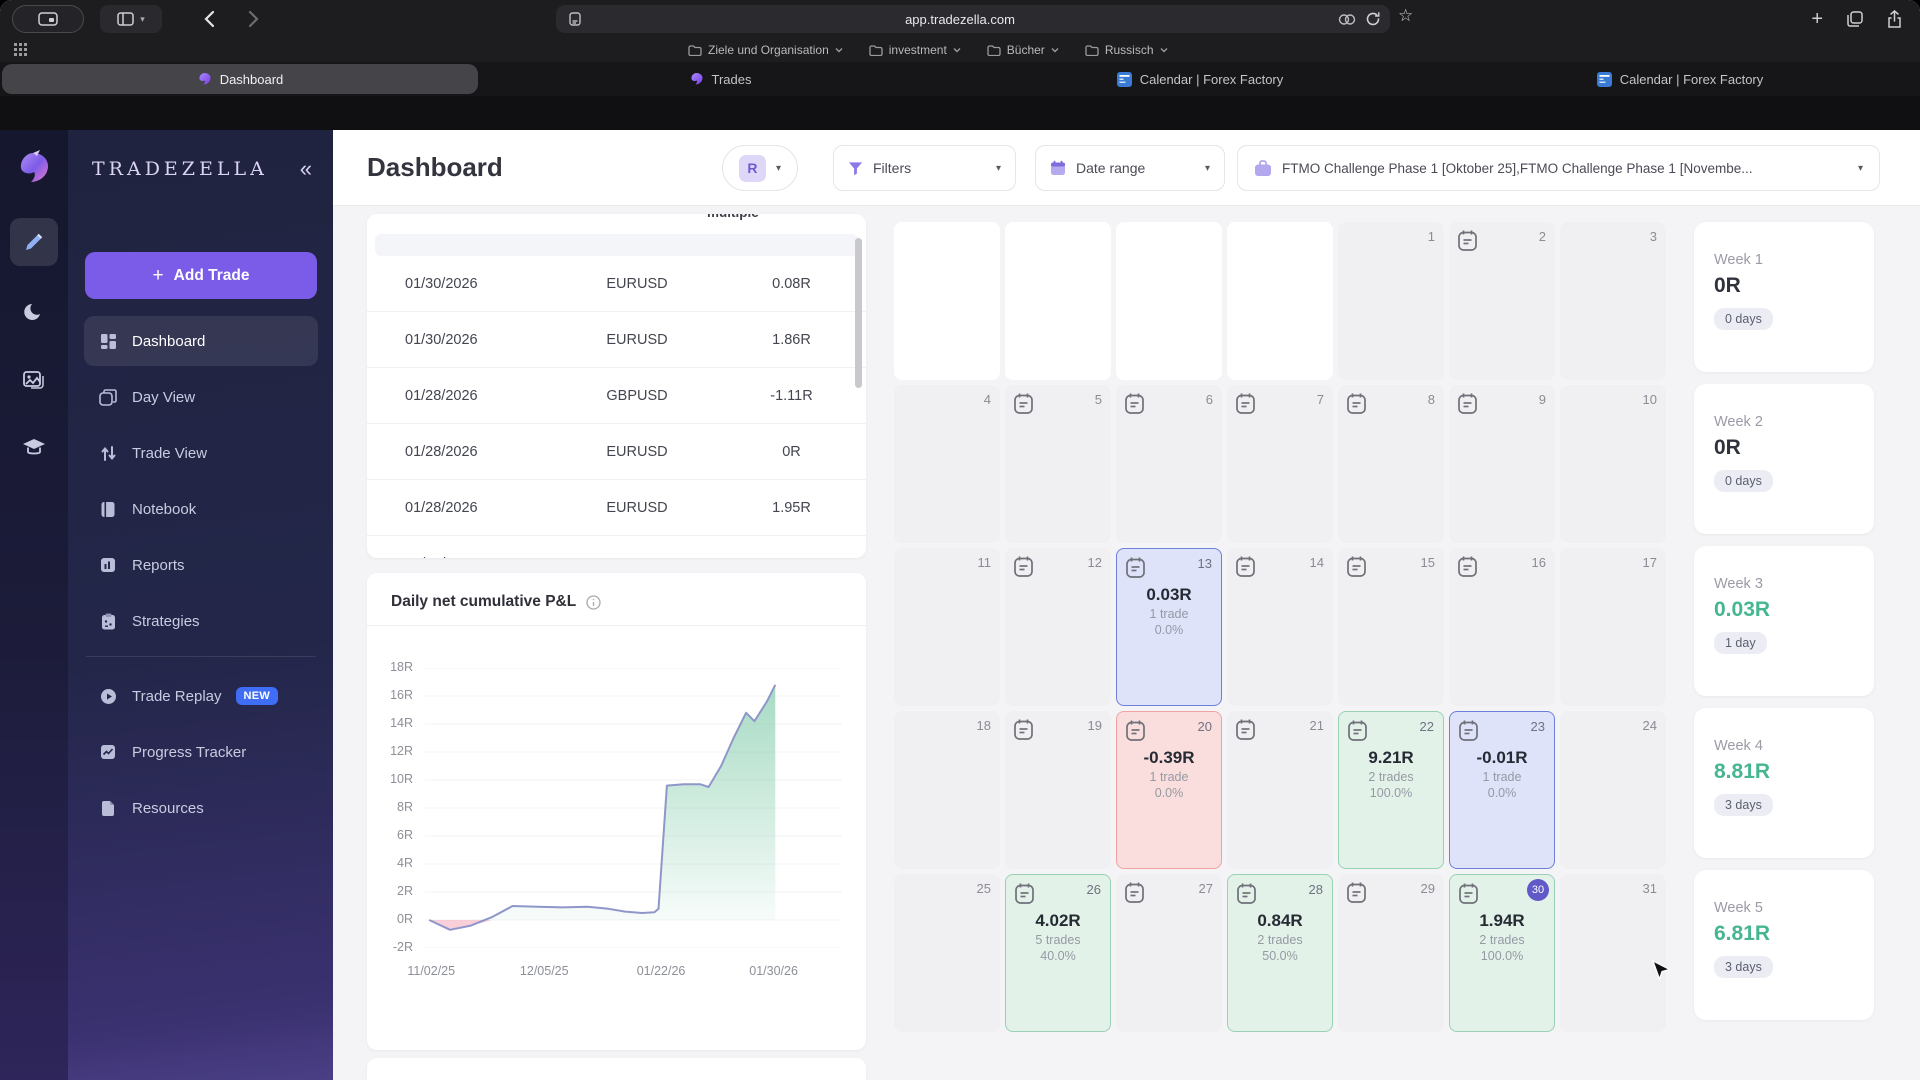 The height and width of the screenshot is (1080, 1920). Describe the element at coordinates (1058, 790) in the screenshot. I see `calendar-cell: 19` at that location.